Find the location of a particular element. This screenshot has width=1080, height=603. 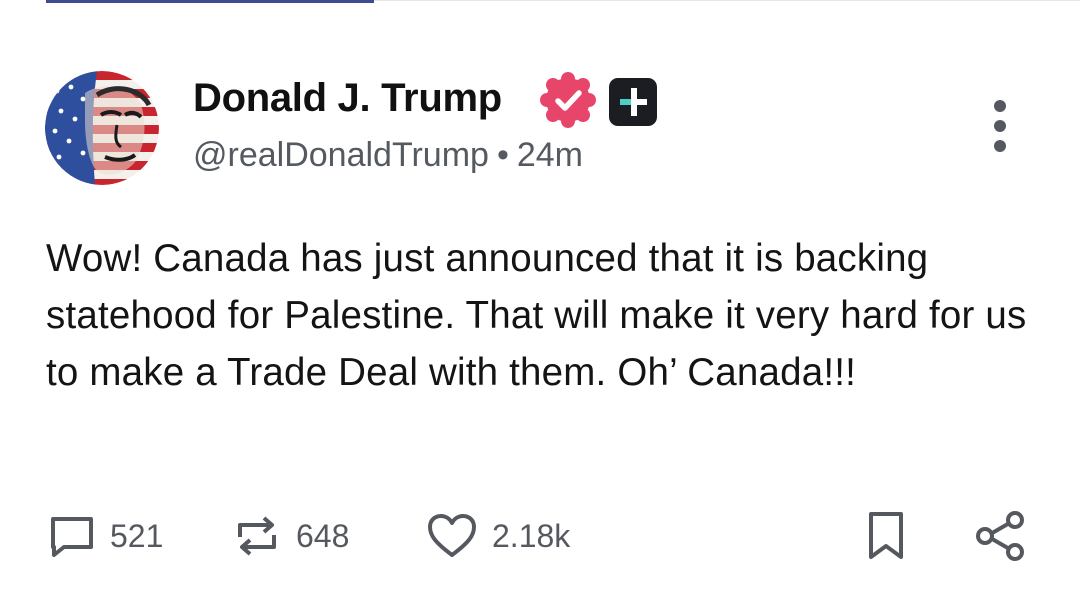

top-divider is located at coordinates (727, 0).